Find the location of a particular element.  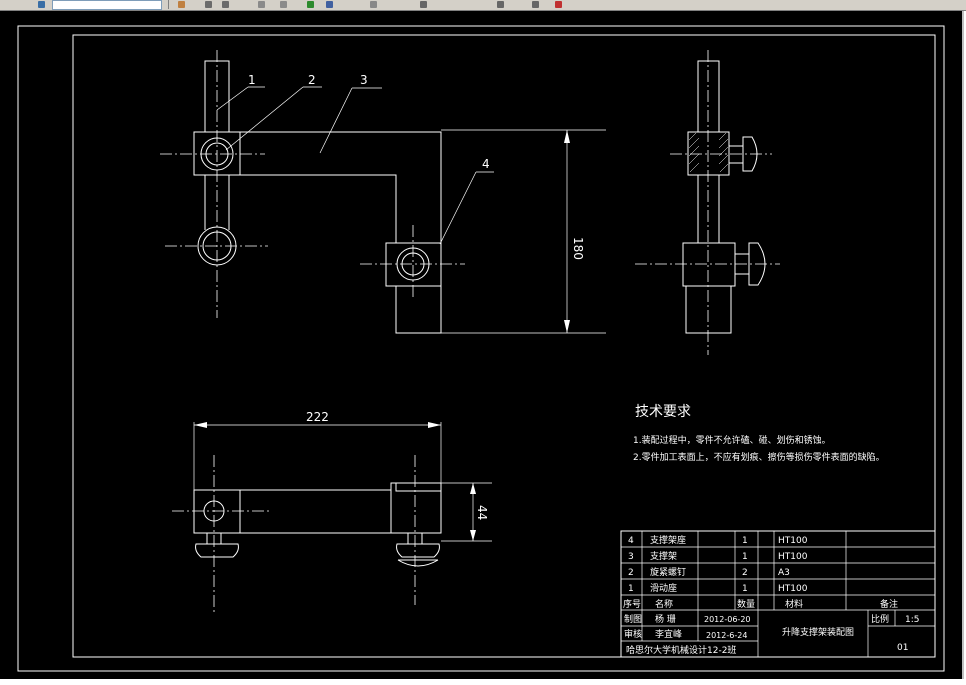

layer-dropdown is located at coordinates (107, 5).